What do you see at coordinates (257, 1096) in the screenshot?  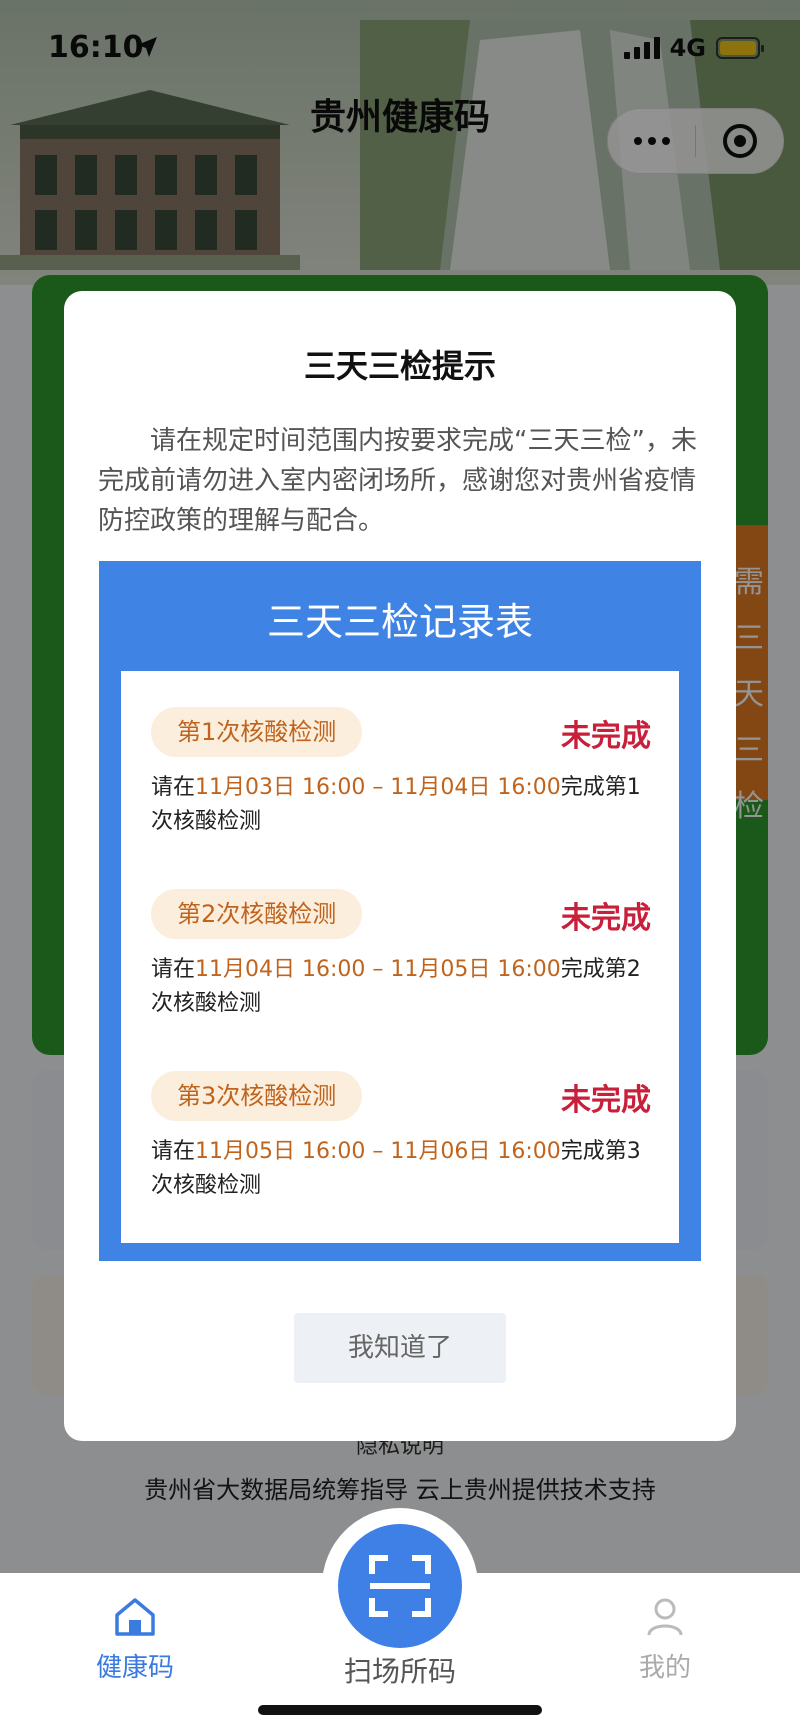 I see `test-label-badge: 第3次核酸检测` at bounding box center [257, 1096].